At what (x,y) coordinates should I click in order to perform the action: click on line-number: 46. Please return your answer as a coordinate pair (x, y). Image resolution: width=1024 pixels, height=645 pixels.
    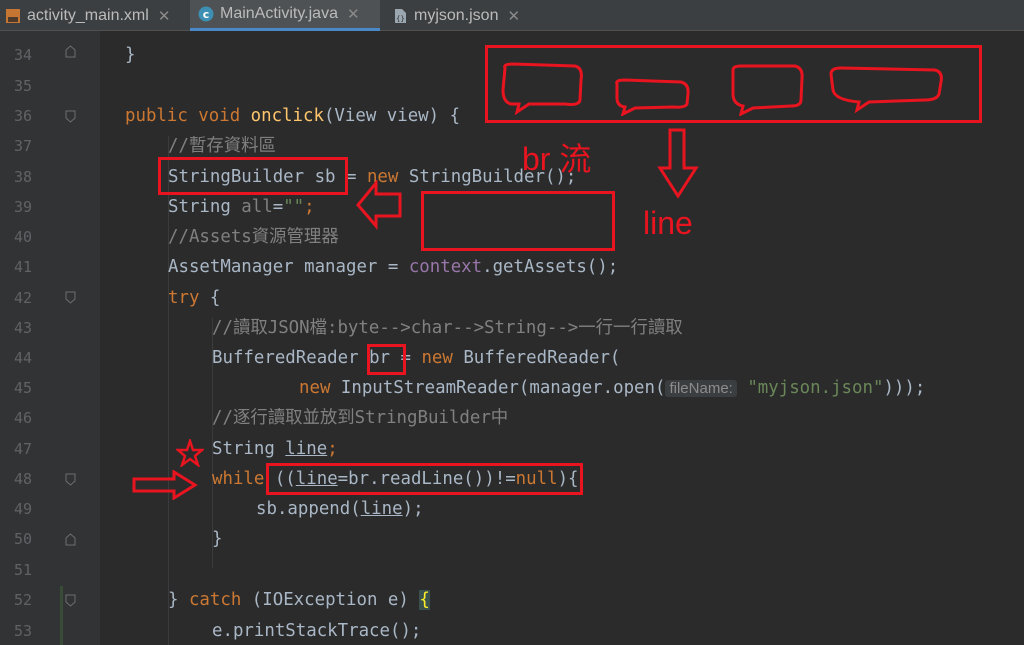
    Looking at the image, I should click on (22, 418).